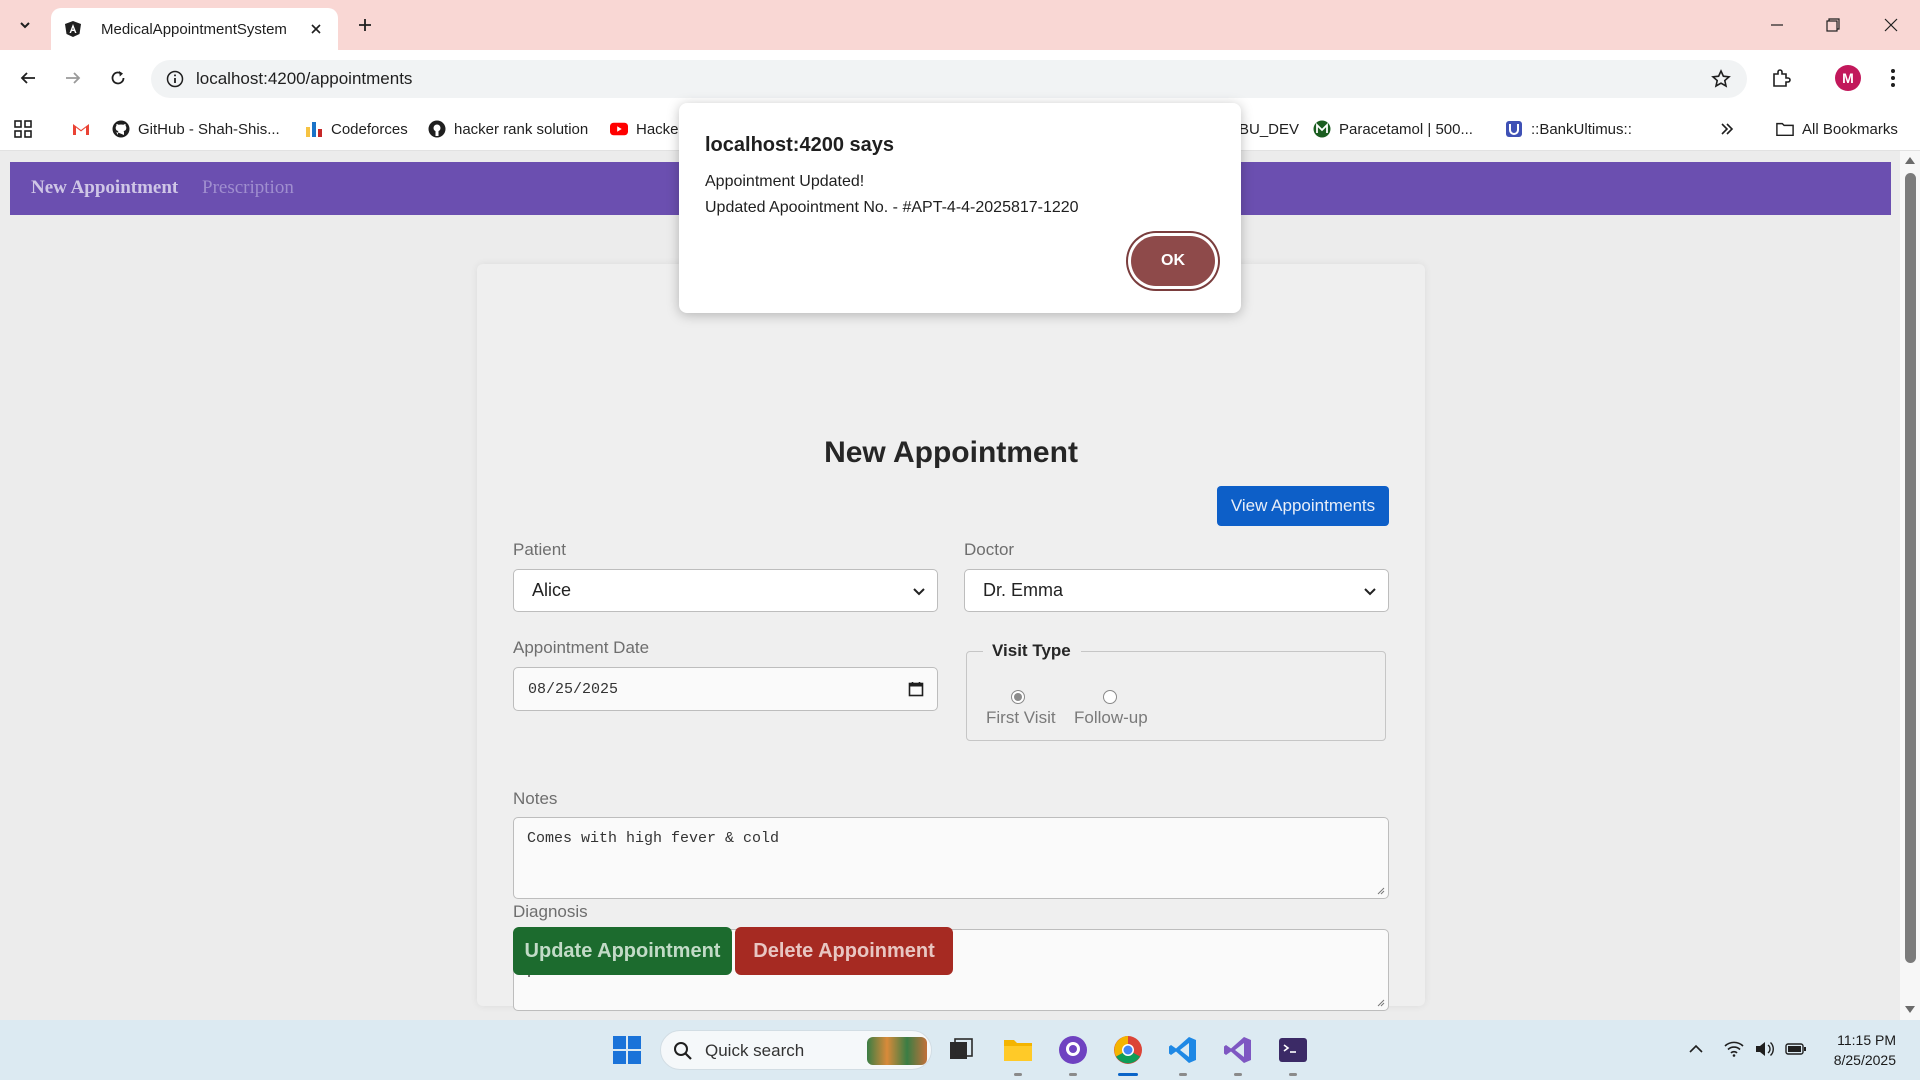 This screenshot has width=1920, height=1080. Describe the element at coordinates (657, 129) in the screenshot. I see `bookmark-label: Hacke` at that location.